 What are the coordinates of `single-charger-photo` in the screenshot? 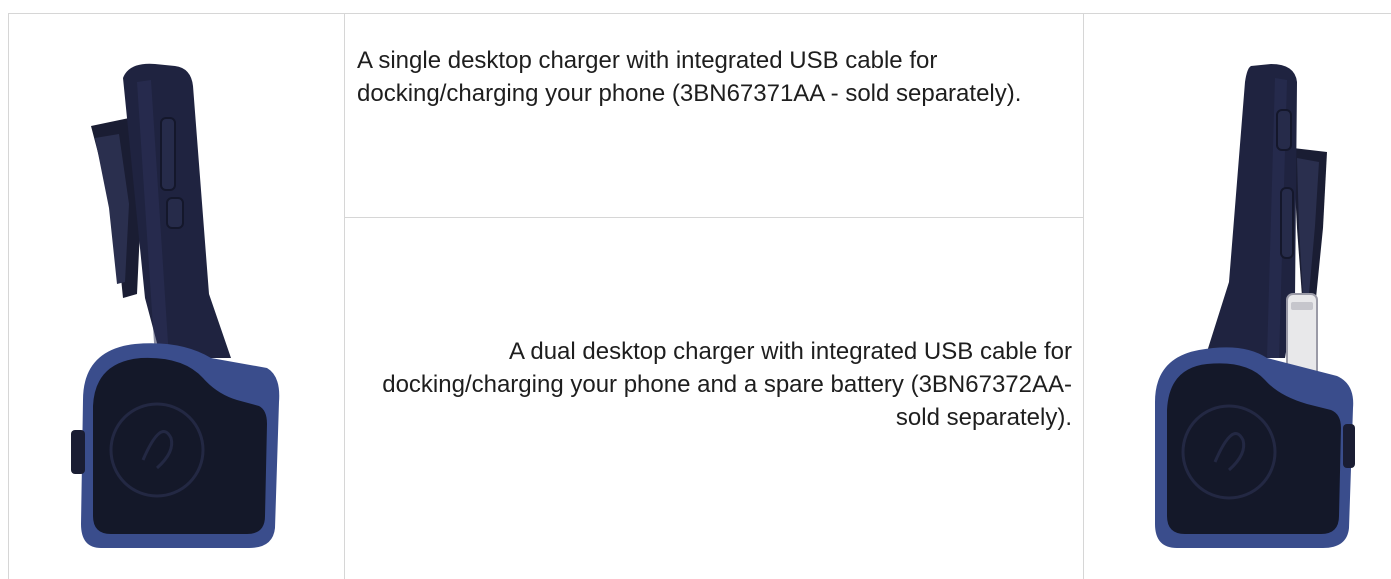 It's located at (176, 304).